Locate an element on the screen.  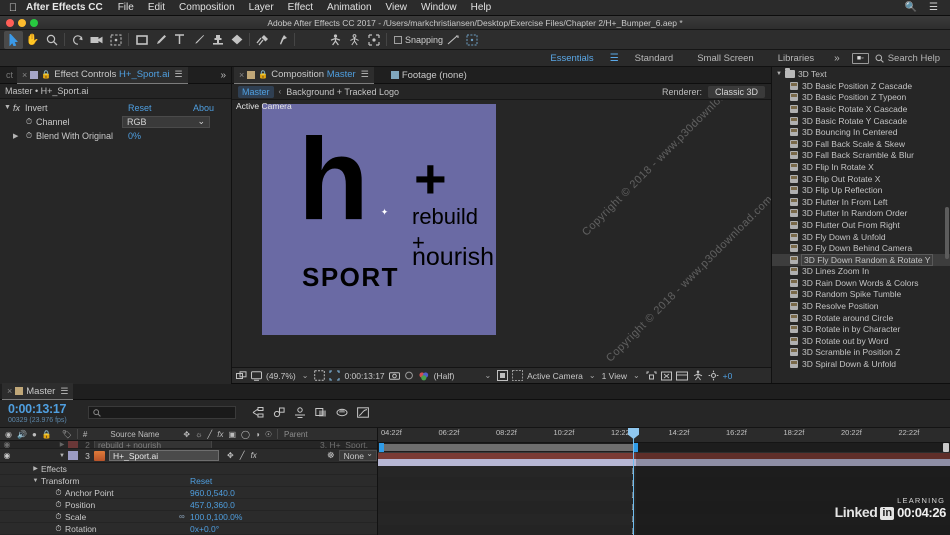
chevron-down-icon: ⌄ is located at coordinates (592, 375).